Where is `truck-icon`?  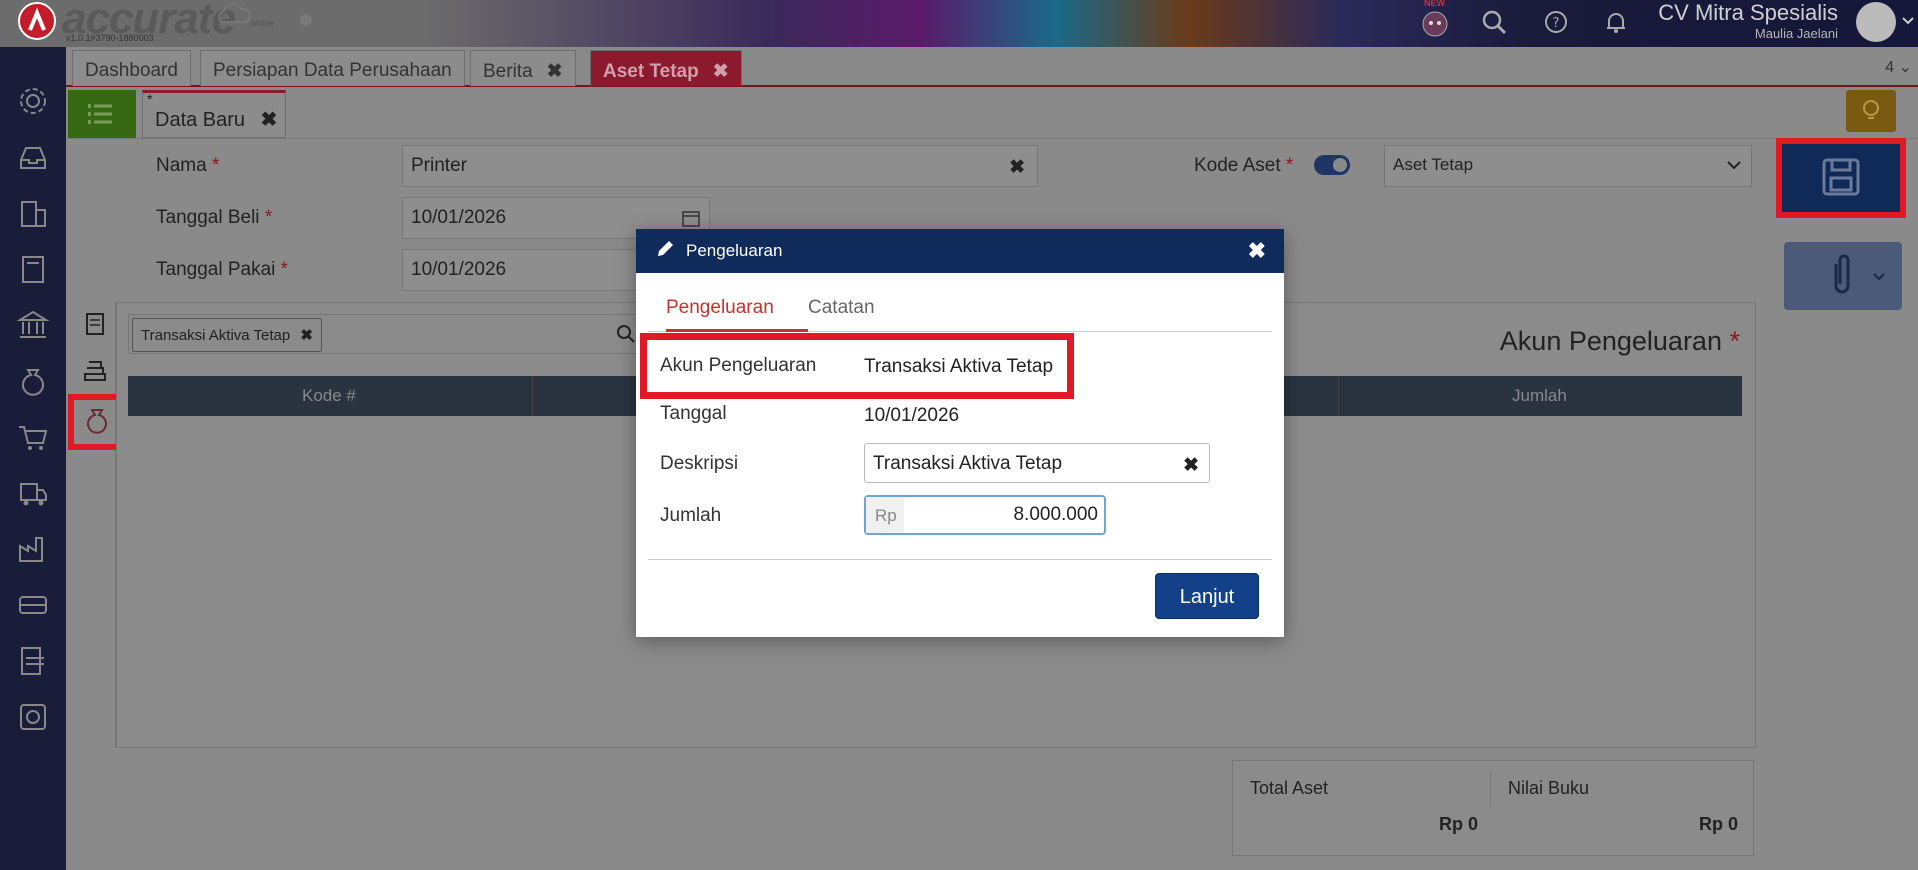 truck-icon is located at coordinates (33, 493).